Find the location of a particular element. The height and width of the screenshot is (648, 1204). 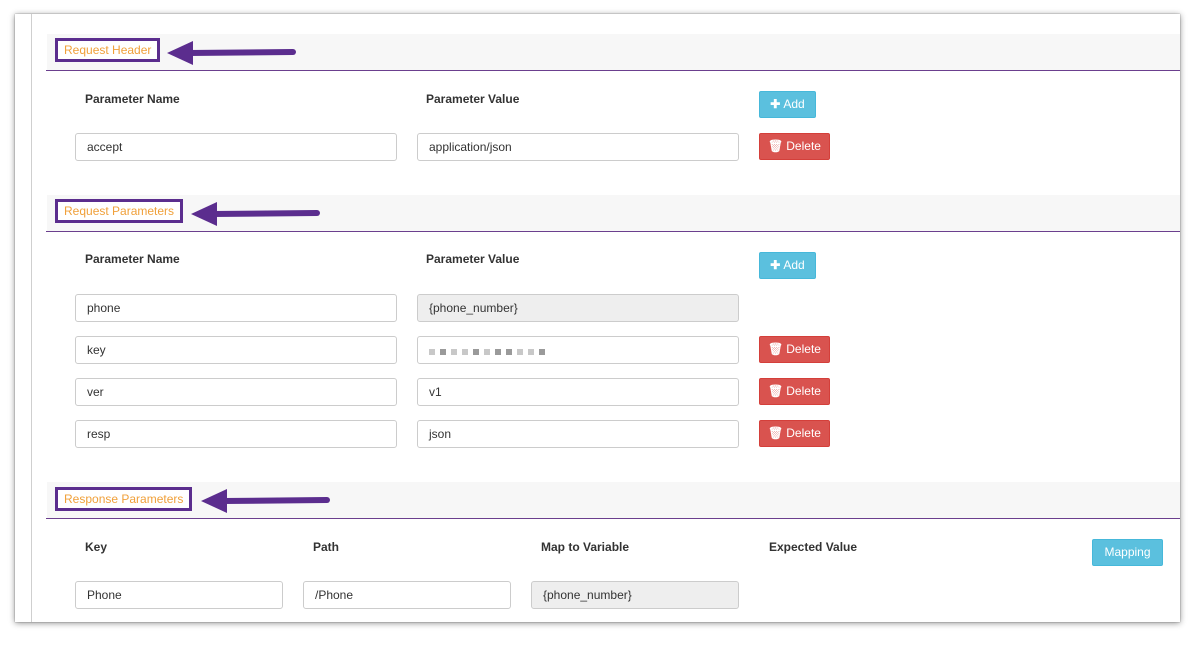

response-parameters-rule is located at coordinates (613, 518).